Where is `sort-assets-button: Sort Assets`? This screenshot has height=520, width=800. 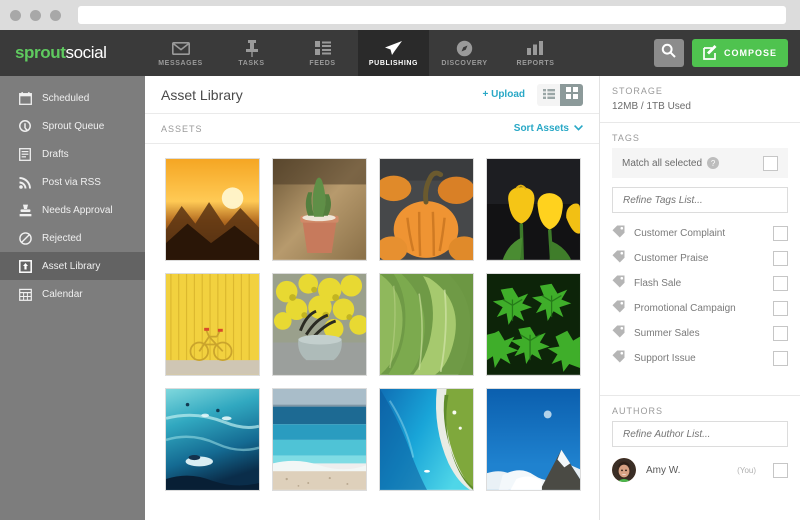 sort-assets-button: Sort Assets is located at coordinates (548, 128).